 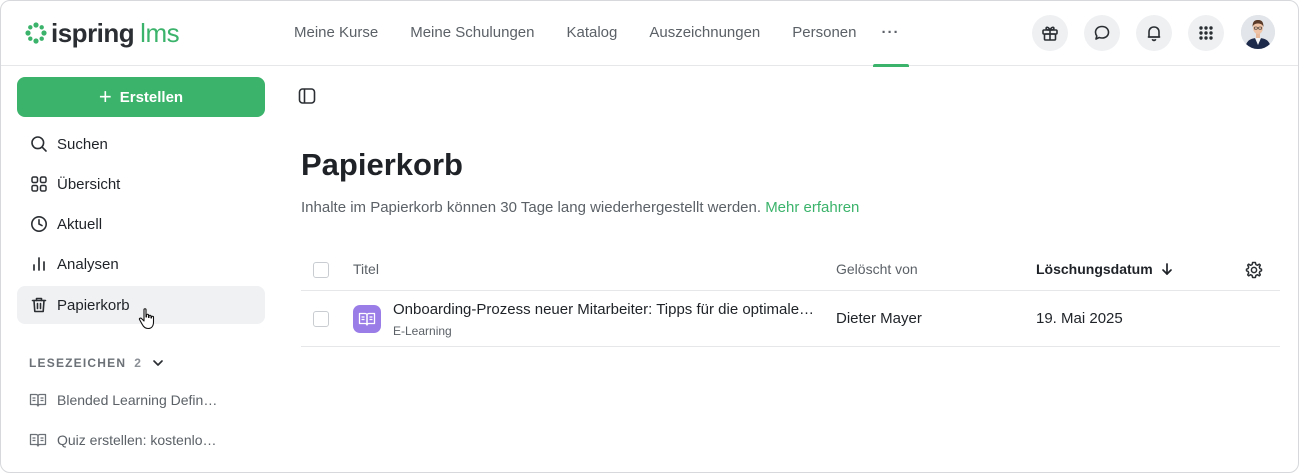 What do you see at coordinates (877, 269) in the screenshot?
I see `column-header-deleted-by: Gelöscht von` at bounding box center [877, 269].